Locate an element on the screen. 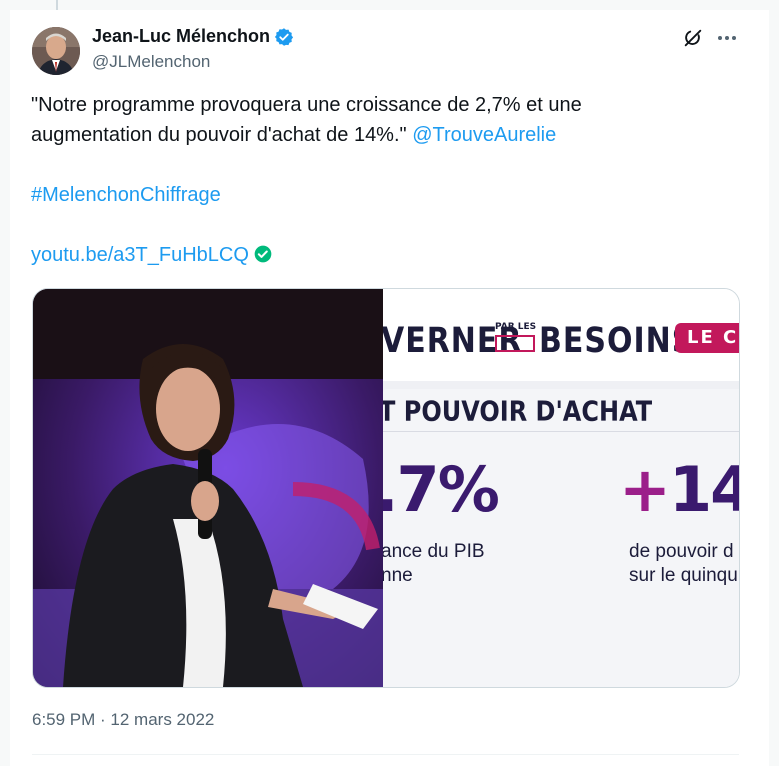 This screenshot has width=779, height=766. avatar is located at coordinates (56, 51).